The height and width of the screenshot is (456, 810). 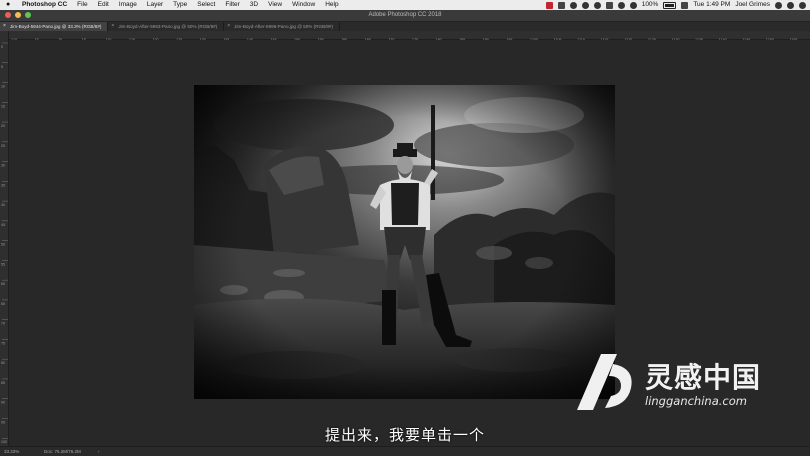 What do you see at coordinates (2, 47) in the screenshot?
I see `ruler-label: 0` at bounding box center [2, 47].